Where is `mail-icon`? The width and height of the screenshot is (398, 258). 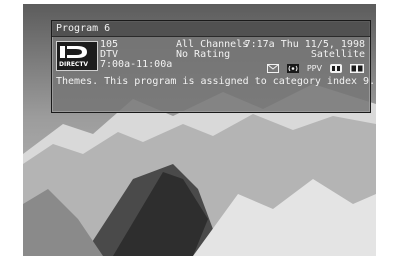
mail-icon is located at coordinates (272, 68).